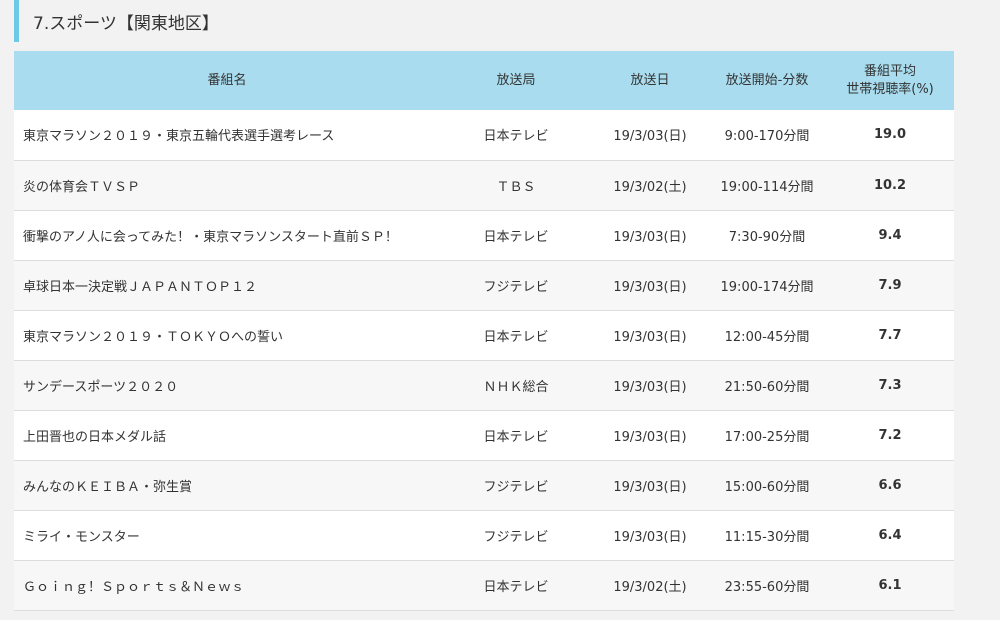  Describe the element at coordinates (890, 185) in the screenshot. I see `rating-cell: 10.2` at that location.